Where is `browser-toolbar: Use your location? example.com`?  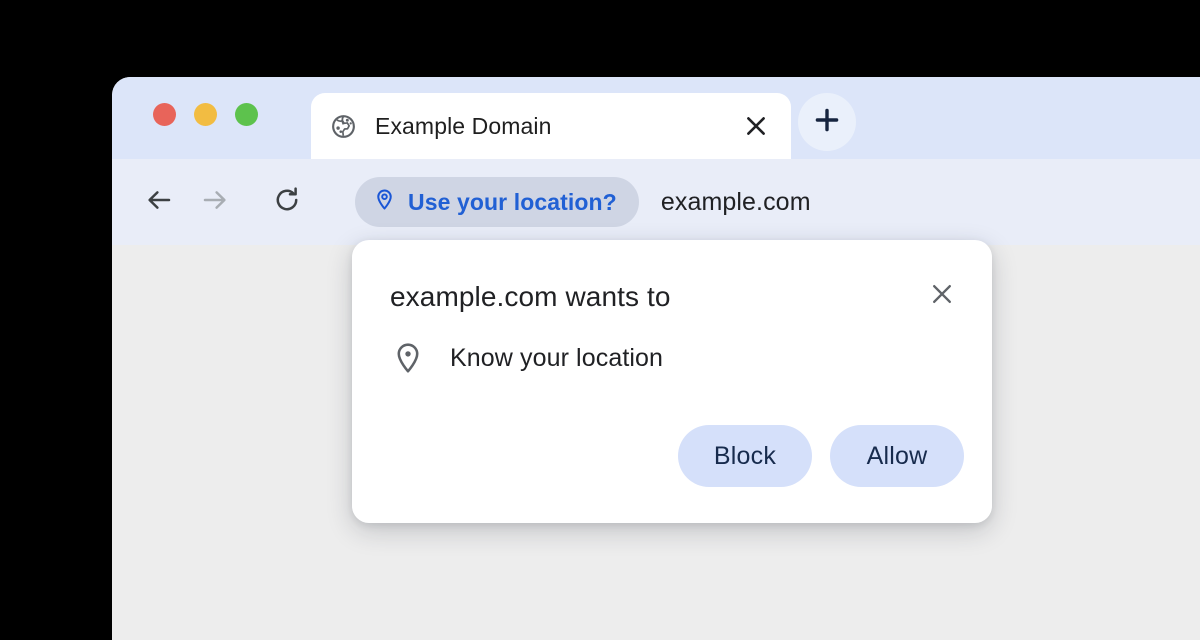 browser-toolbar: Use your location? example.com is located at coordinates (656, 202).